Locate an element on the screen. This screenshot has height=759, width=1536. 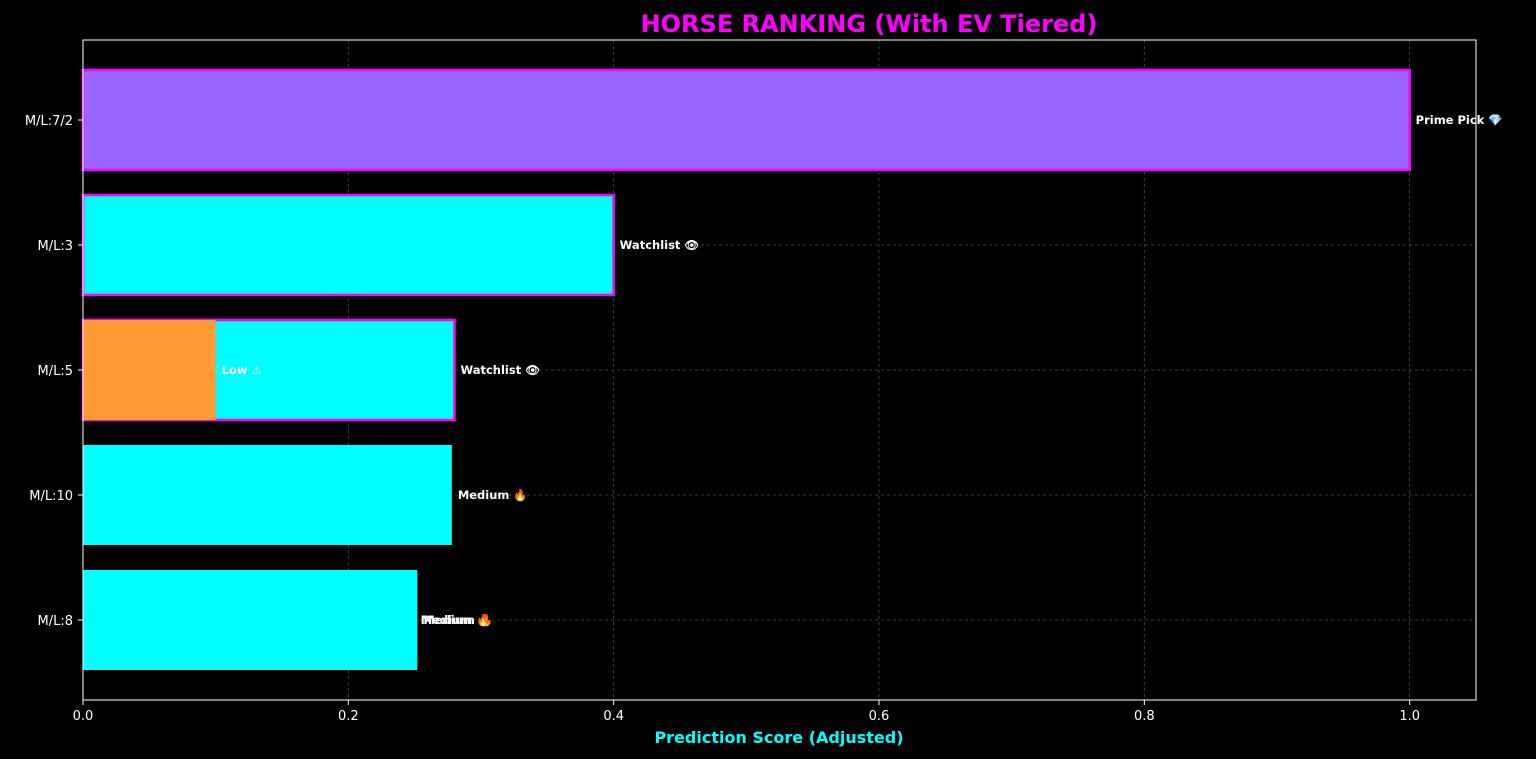
y-tick-label: M/L:10 is located at coordinates (51, 496).